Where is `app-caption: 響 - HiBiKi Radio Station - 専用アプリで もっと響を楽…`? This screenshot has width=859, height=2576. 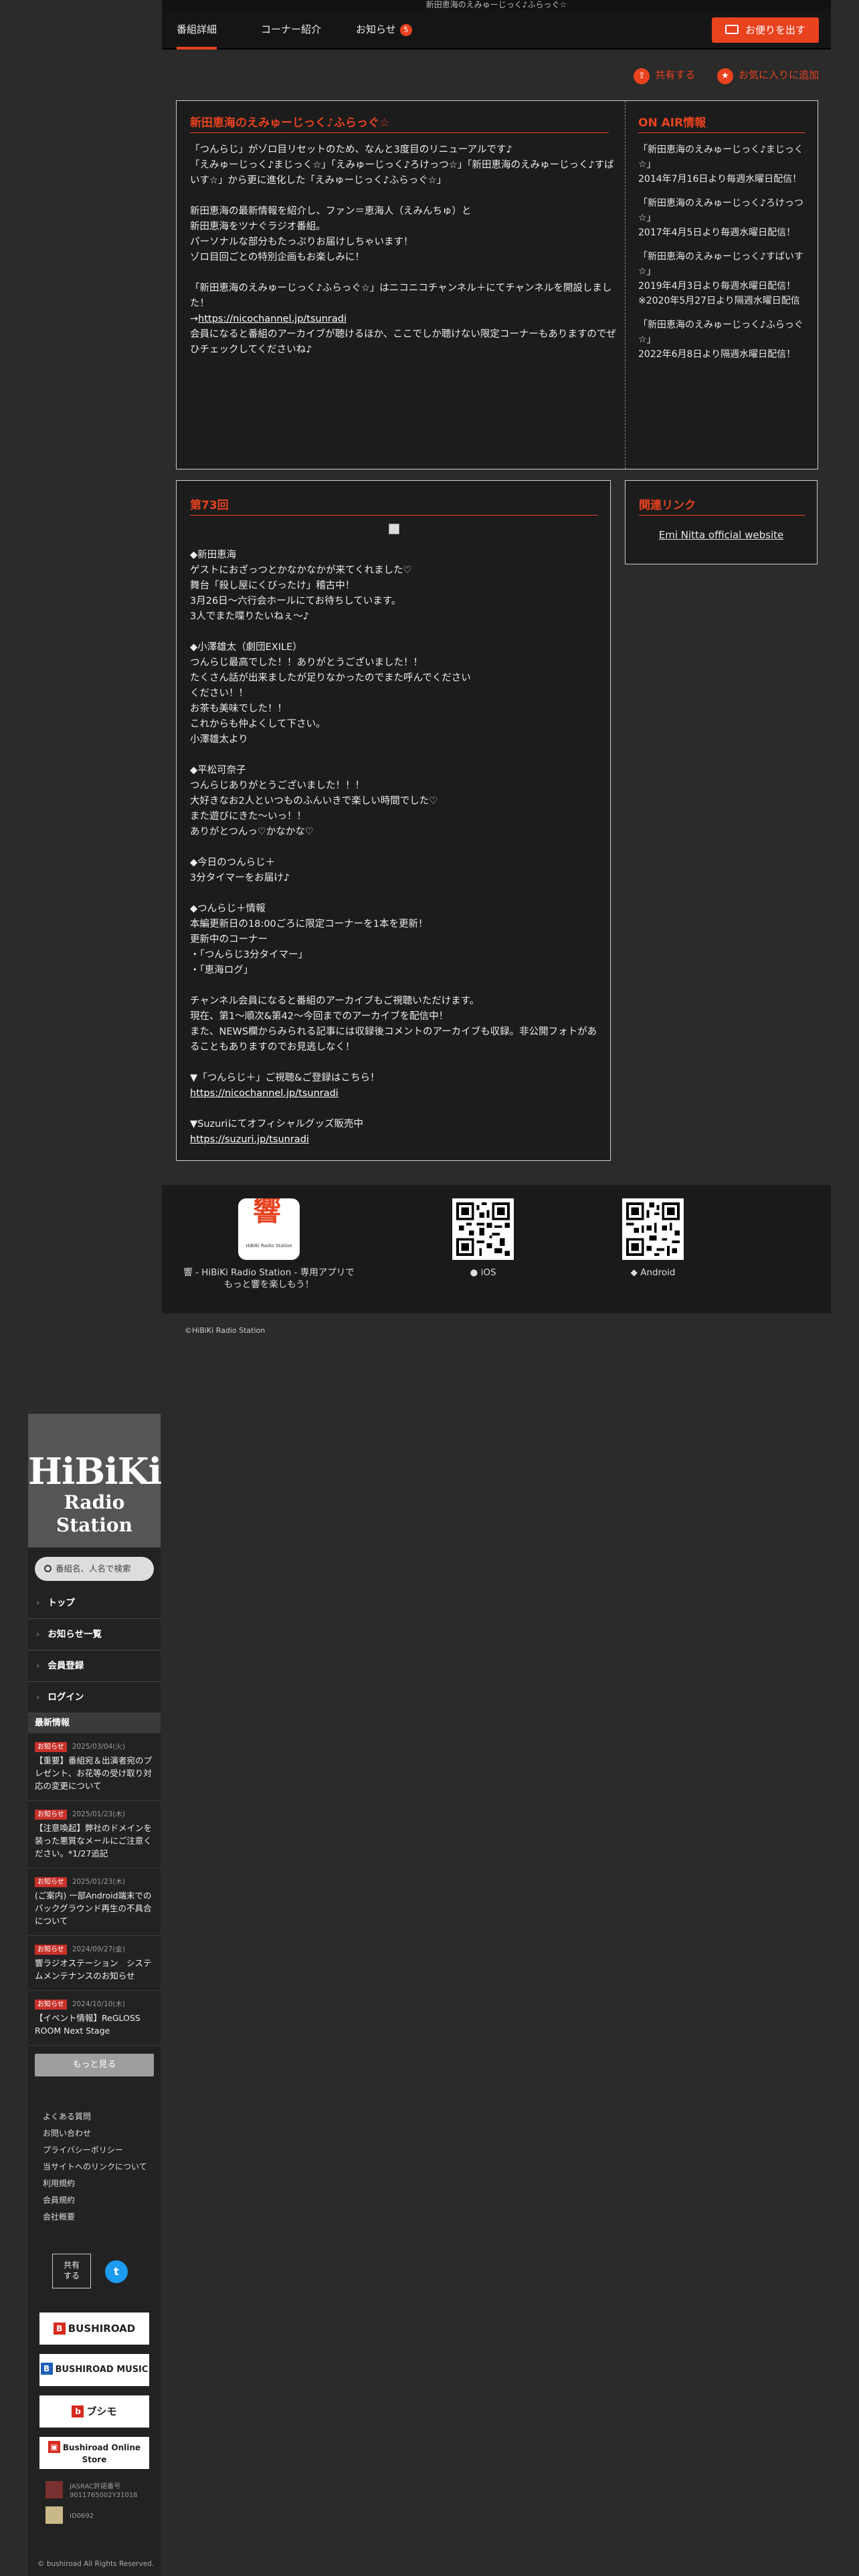
app-caption: 響 - HiBiKi Radio Station - 専用アプリで もっと響を楽… is located at coordinates (269, 1278).